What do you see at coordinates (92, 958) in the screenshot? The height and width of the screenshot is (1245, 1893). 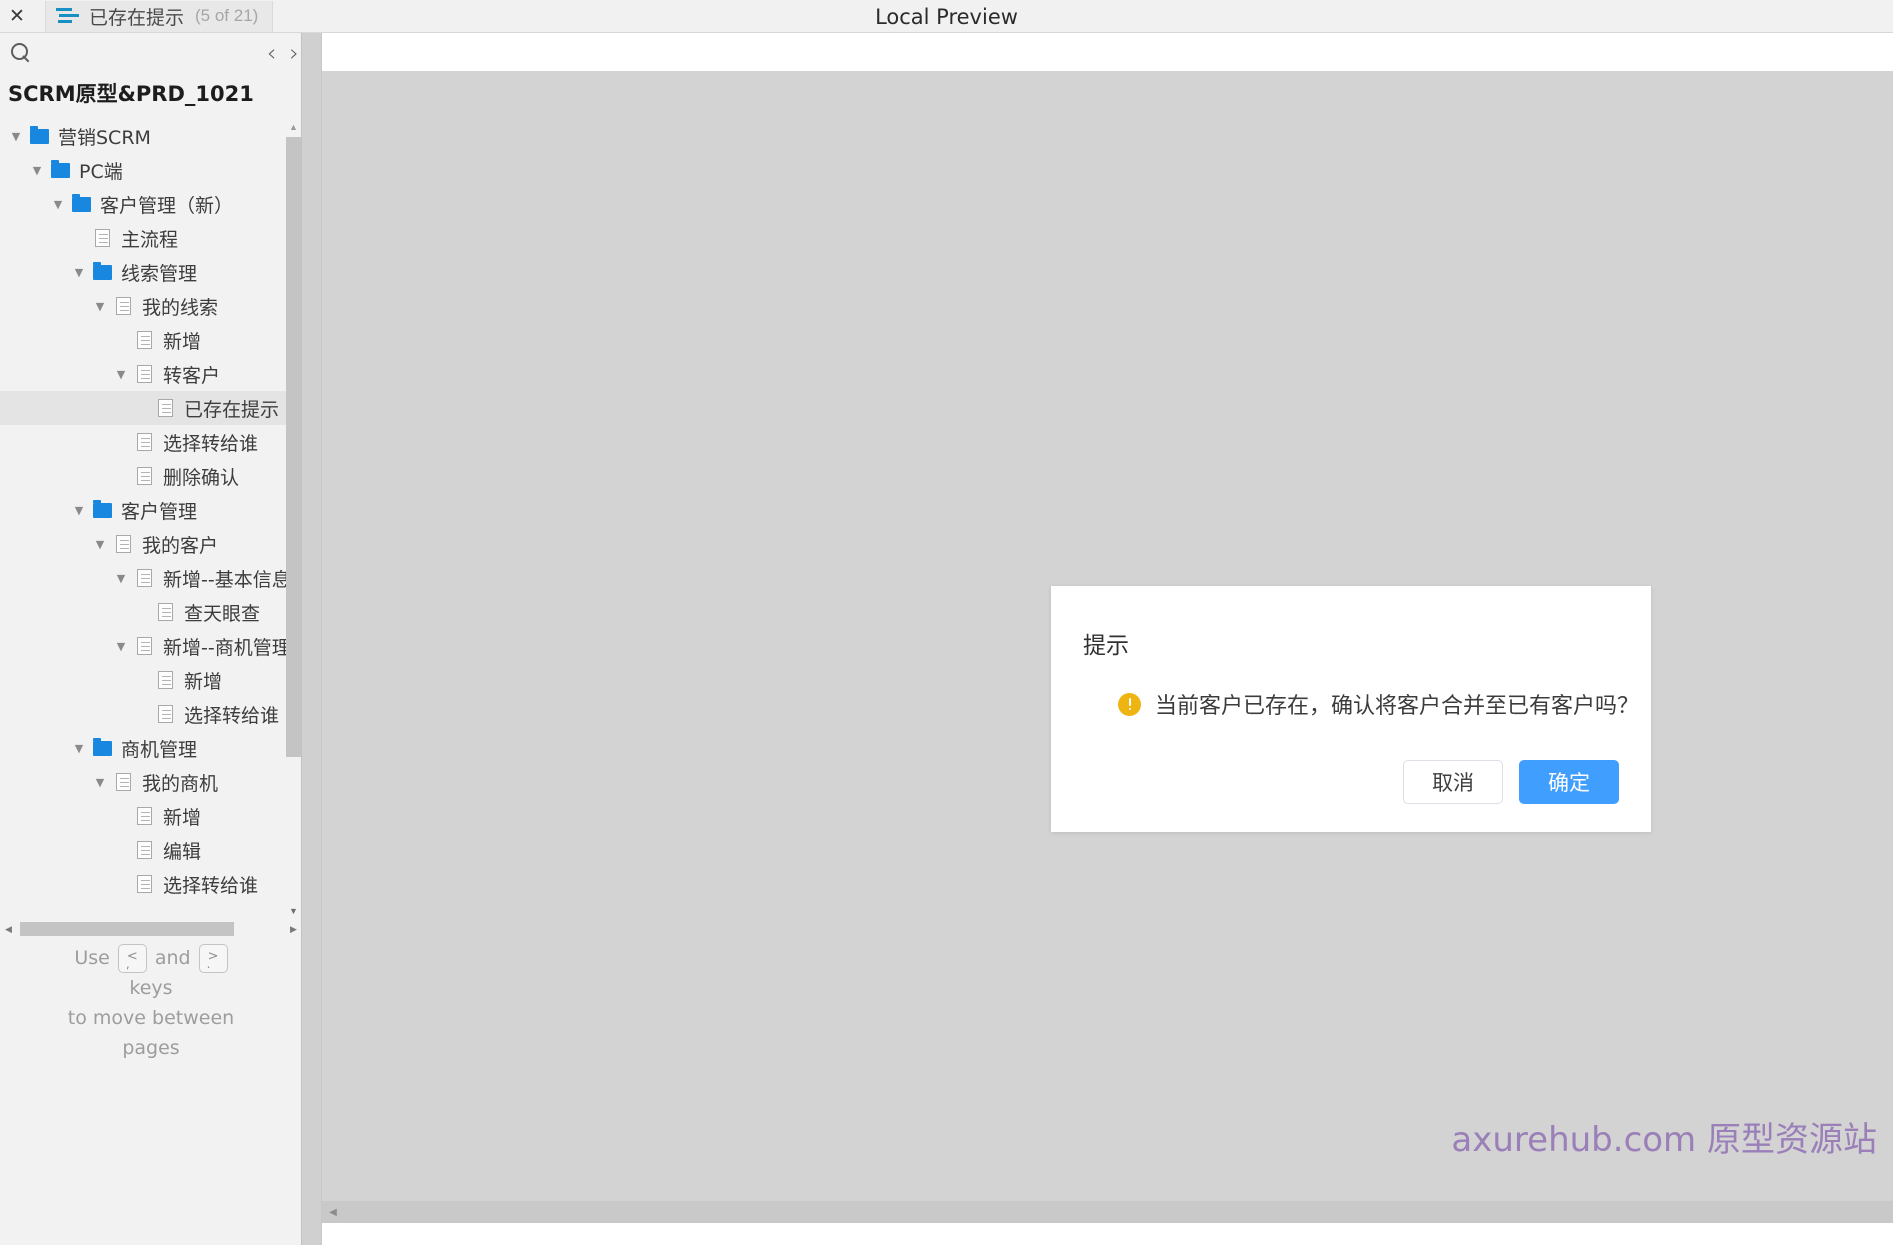 I see `hint-use: Use` at bounding box center [92, 958].